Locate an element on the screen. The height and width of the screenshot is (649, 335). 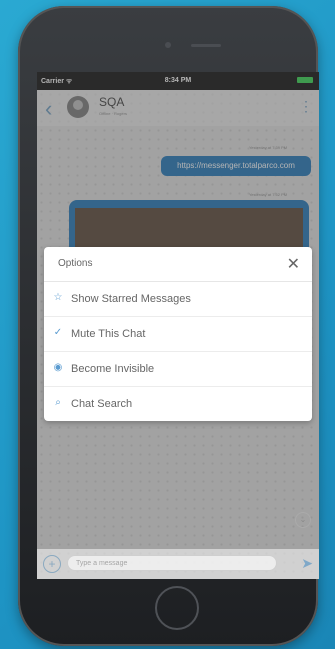
message-composer: + Type a message ➤ is located at coordinates (178, 564).